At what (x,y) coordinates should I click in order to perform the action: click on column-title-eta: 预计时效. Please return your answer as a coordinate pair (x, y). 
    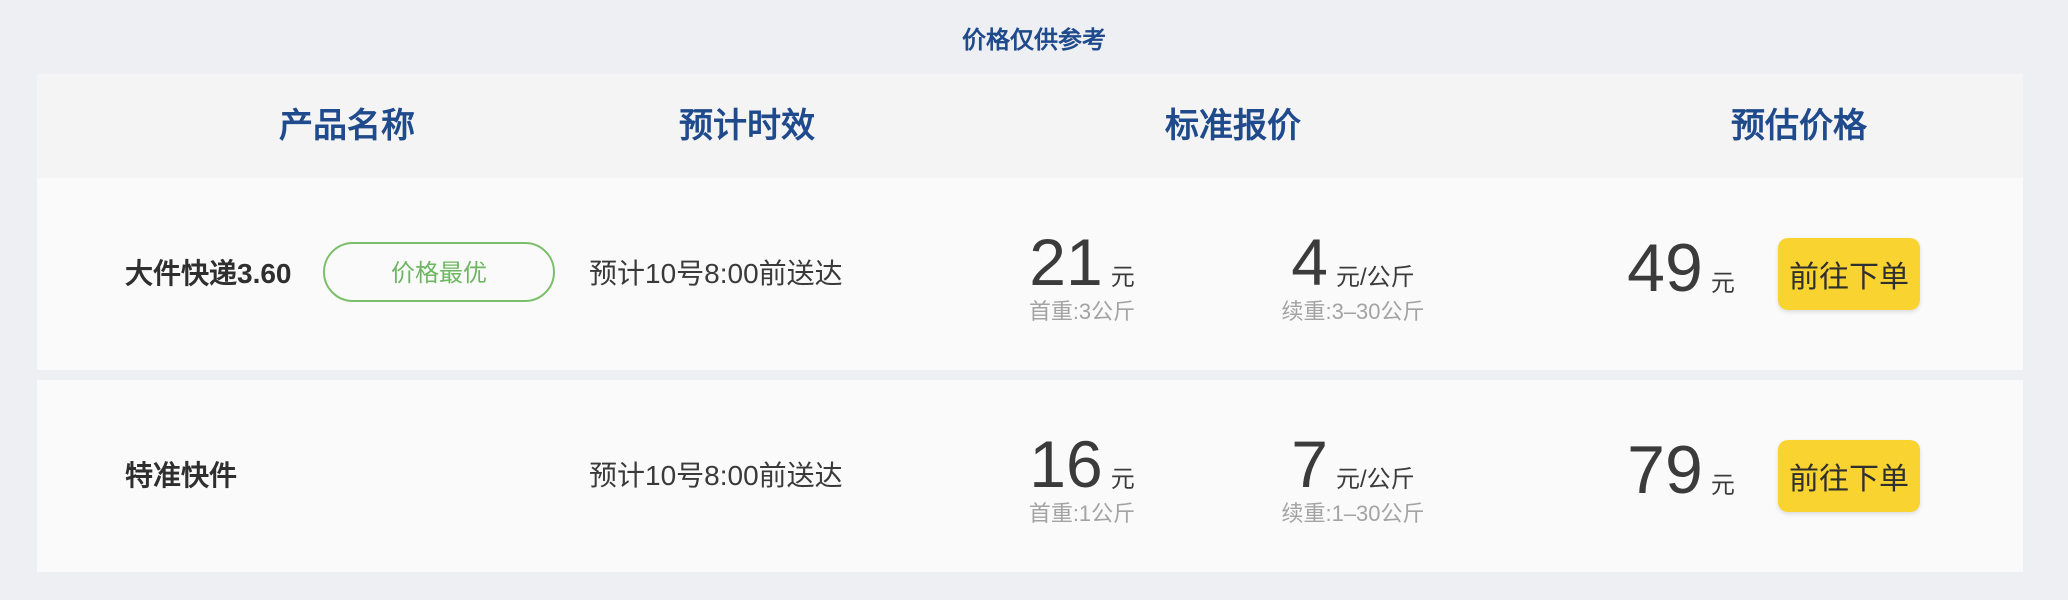
    Looking at the image, I should click on (747, 126).